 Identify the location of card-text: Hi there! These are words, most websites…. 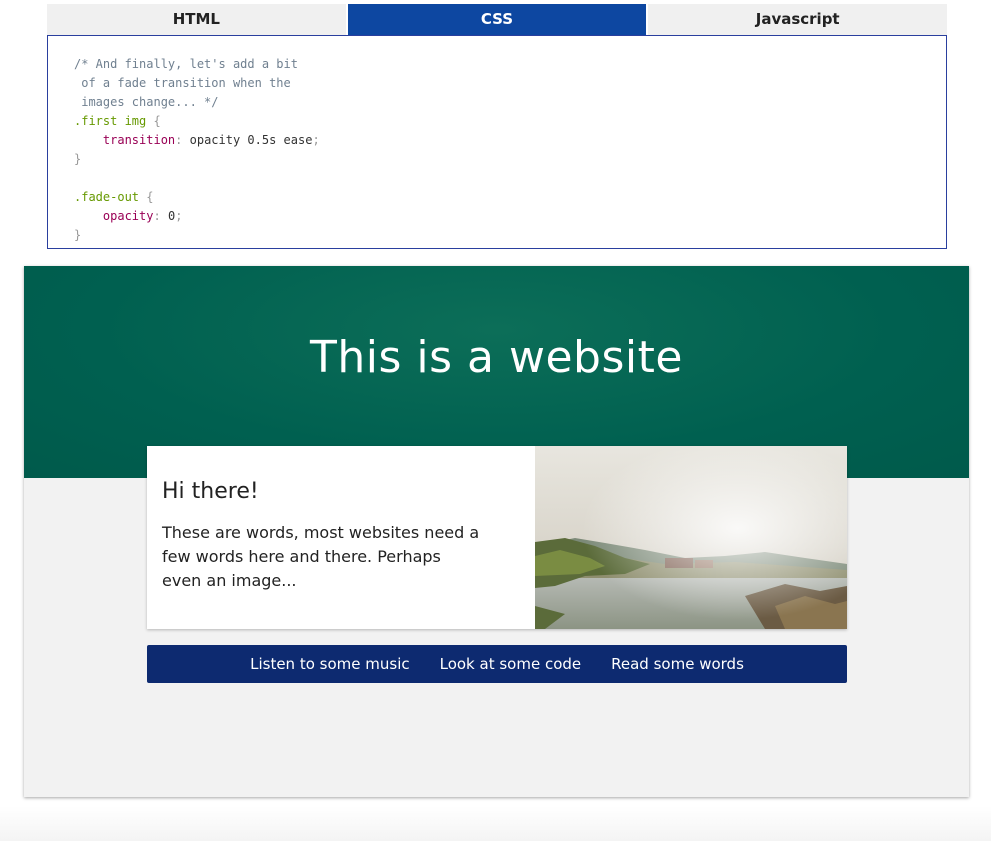
(322, 536).